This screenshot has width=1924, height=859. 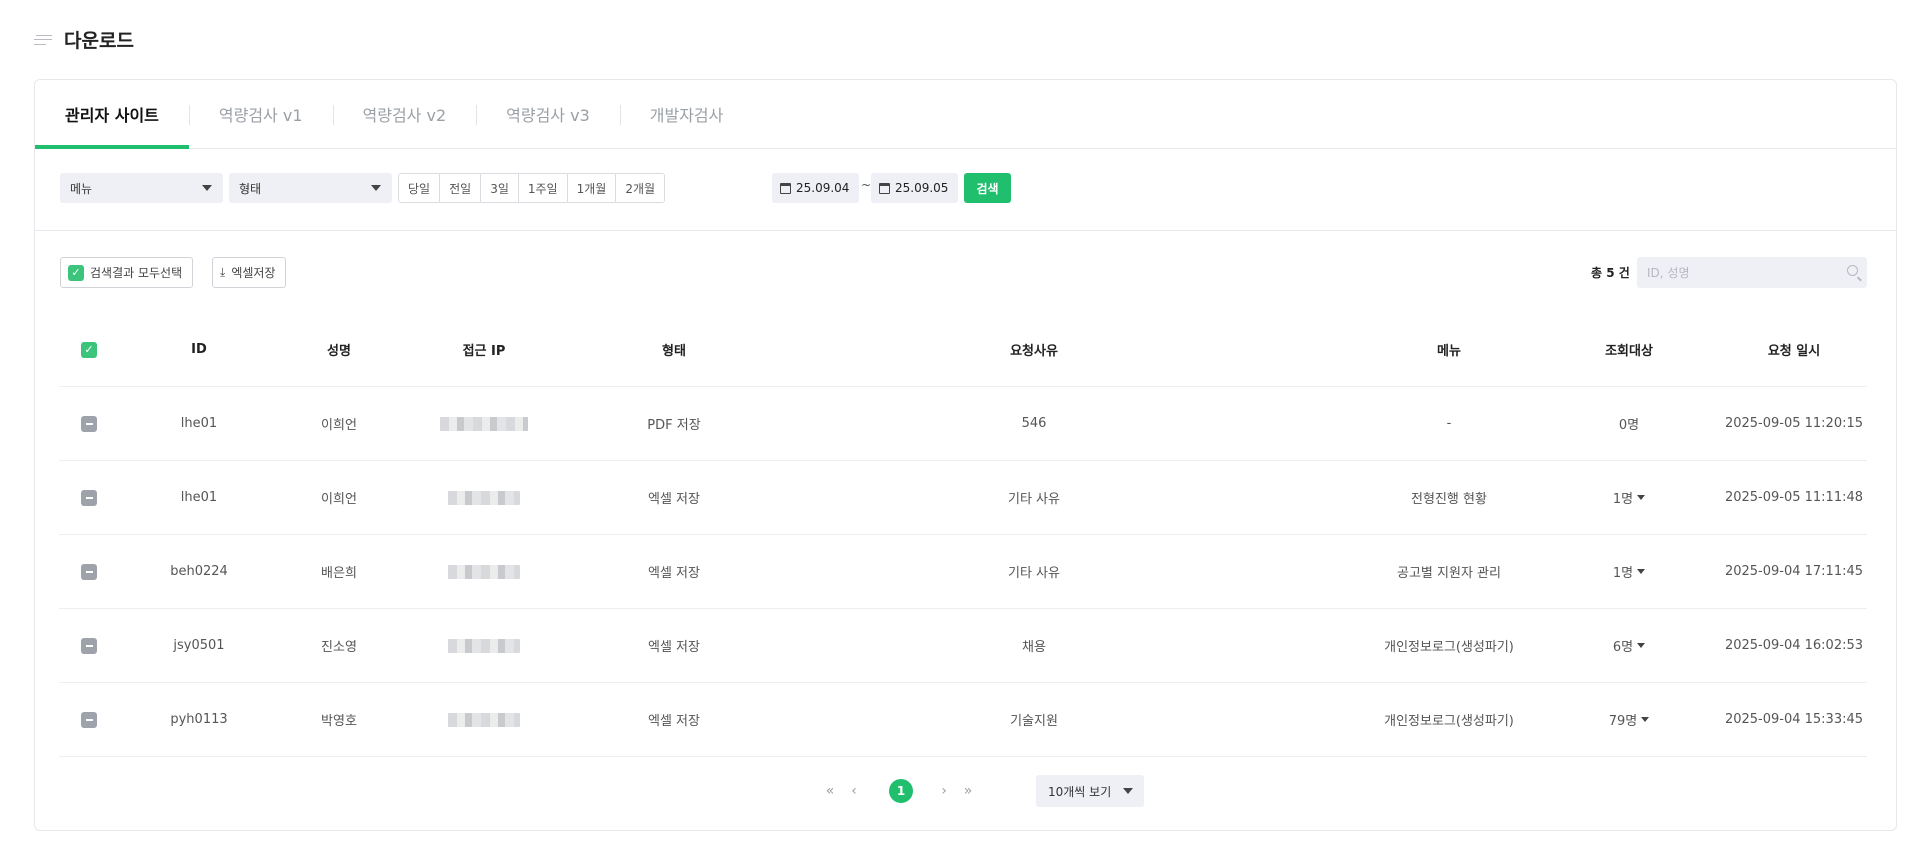 I want to click on target-dropdown: 79명, so click(x=1629, y=719).